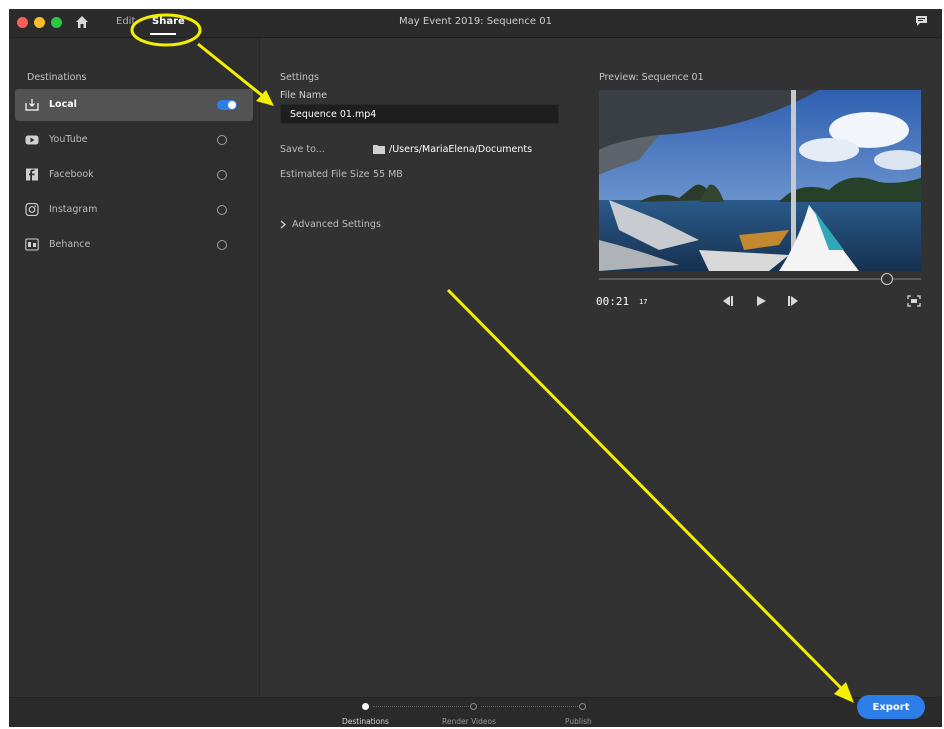 This screenshot has width=944, height=729. I want to click on playback-scrubber, so click(760, 279).